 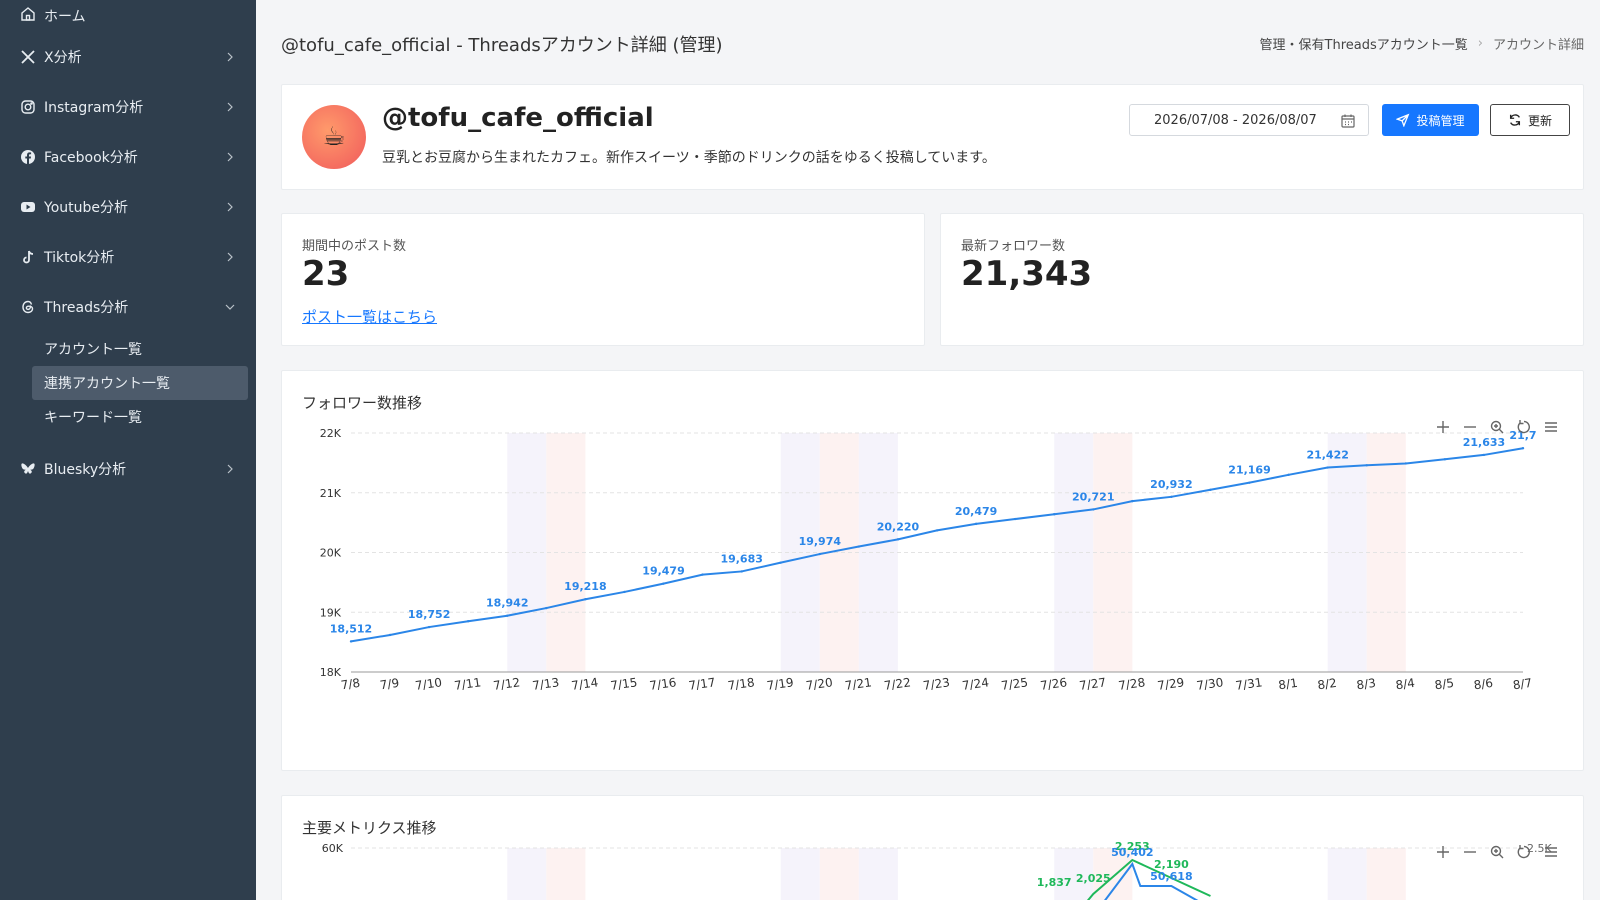 I want to click on sidebar-item-home: ホーム, so click(x=128, y=16).